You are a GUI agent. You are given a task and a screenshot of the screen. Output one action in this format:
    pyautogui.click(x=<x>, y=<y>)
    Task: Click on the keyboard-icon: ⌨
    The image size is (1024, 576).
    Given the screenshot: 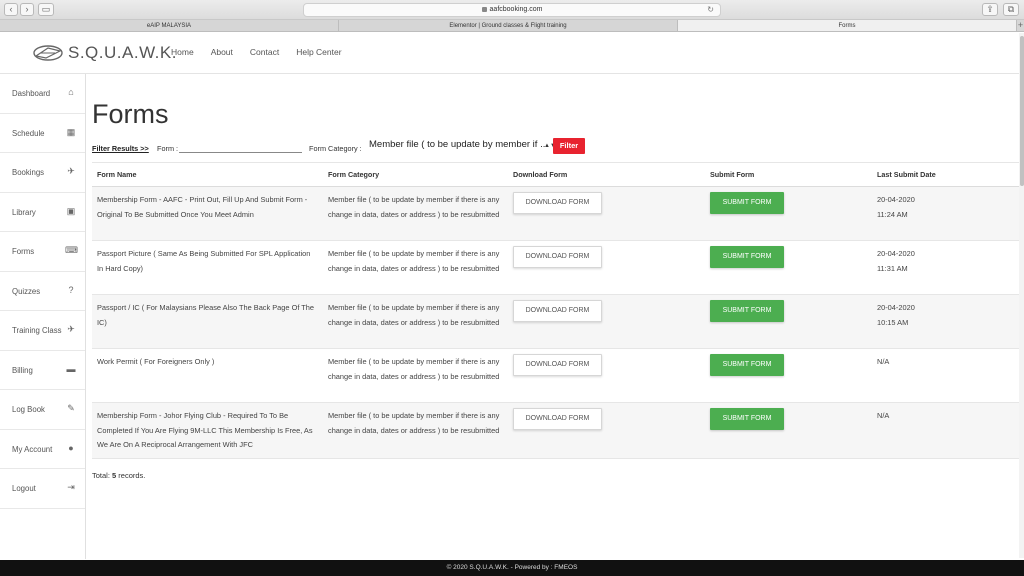 What is the action you would take?
    pyautogui.click(x=71, y=250)
    